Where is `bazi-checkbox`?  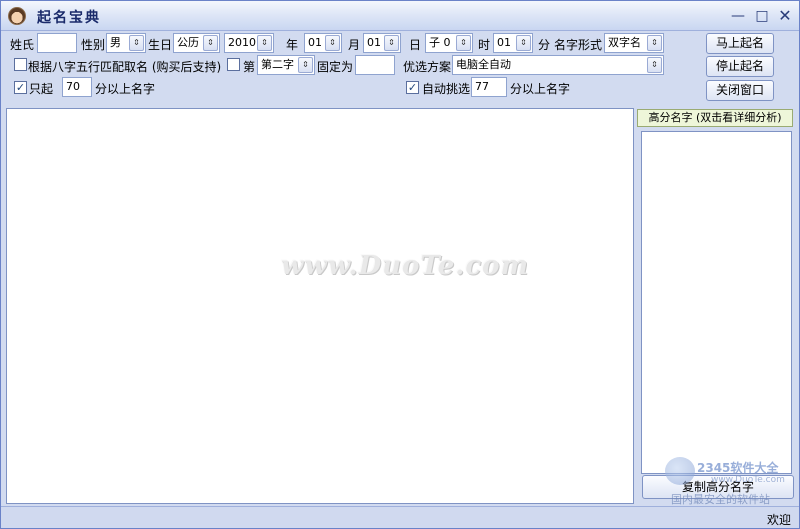 bazi-checkbox is located at coordinates (20, 64).